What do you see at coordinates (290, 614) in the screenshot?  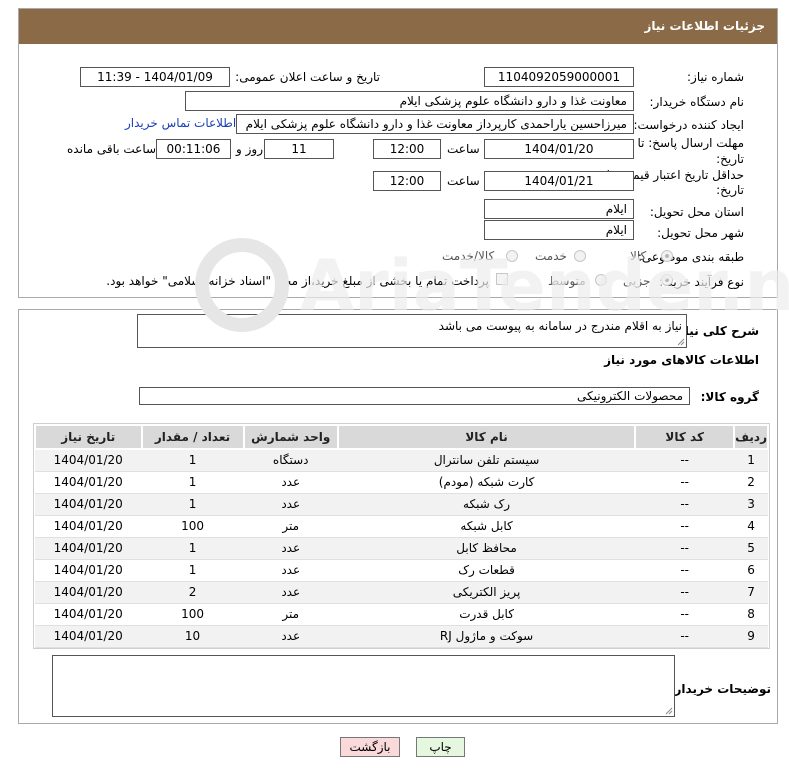 I see `cell-unit: متر` at bounding box center [290, 614].